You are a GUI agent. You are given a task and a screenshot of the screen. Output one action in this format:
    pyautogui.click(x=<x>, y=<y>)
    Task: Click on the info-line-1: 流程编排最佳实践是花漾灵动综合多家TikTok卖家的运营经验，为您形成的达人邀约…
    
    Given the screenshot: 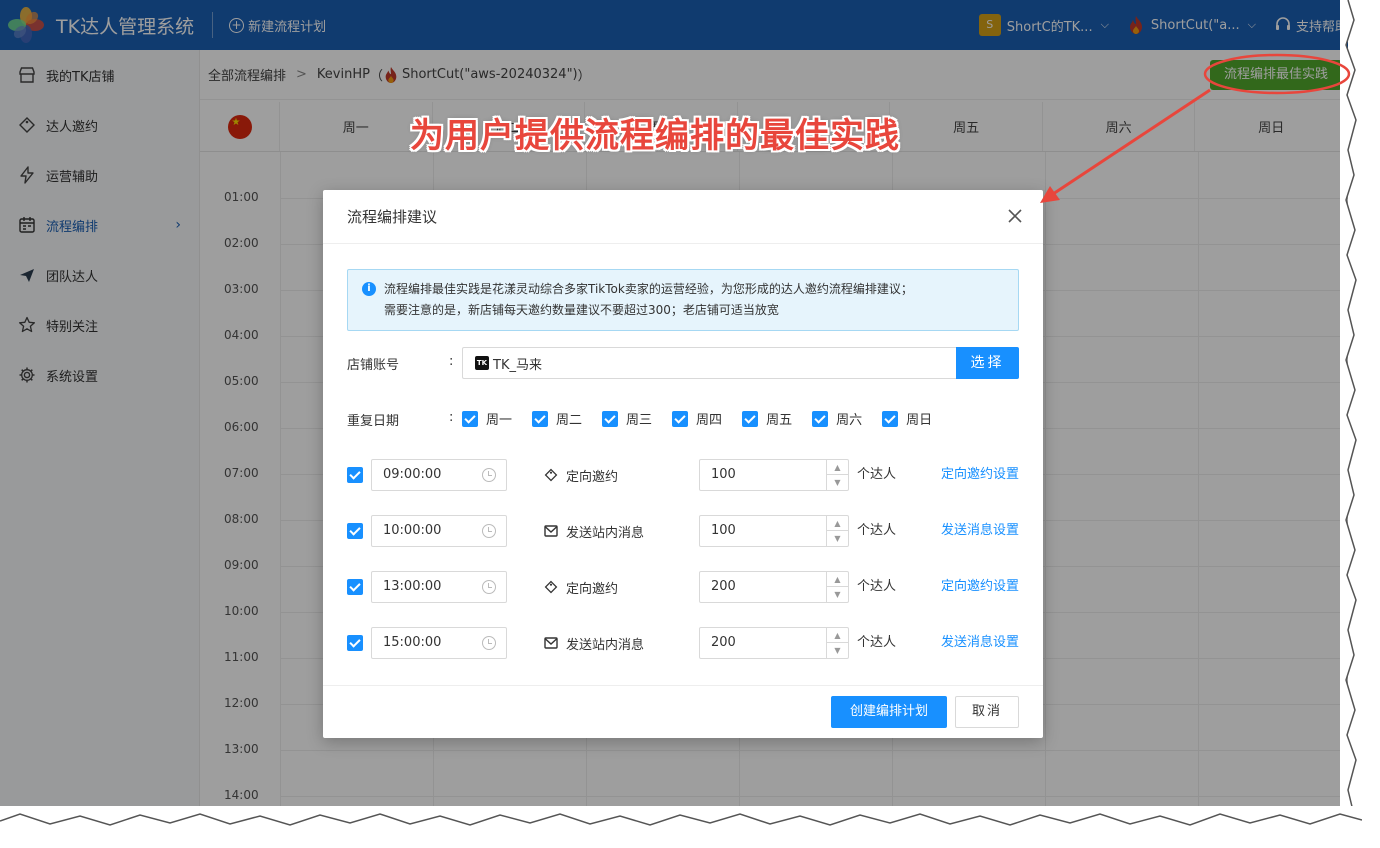 What is the action you would take?
    pyautogui.click(x=648, y=289)
    